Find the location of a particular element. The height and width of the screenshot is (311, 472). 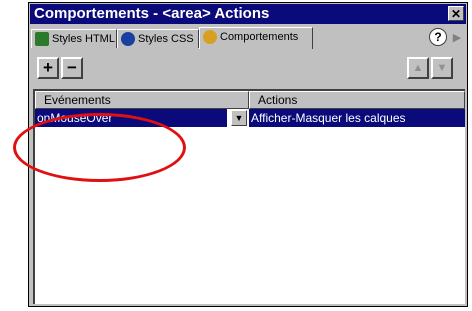

close-icon: ✕ is located at coordinates (456, 14).